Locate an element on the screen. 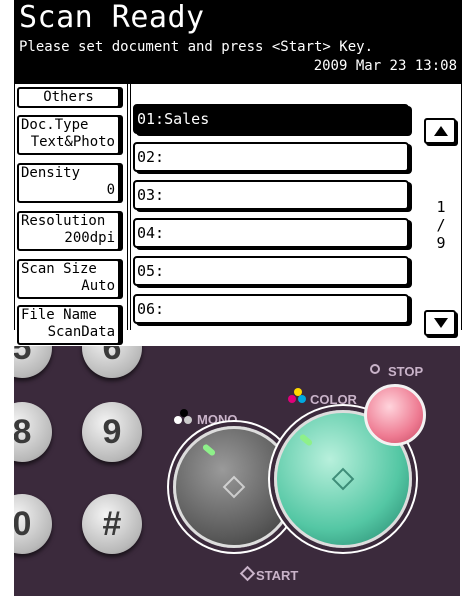 This screenshot has width=465, height=596. list-item: 06: is located at coordinates (271, 309).